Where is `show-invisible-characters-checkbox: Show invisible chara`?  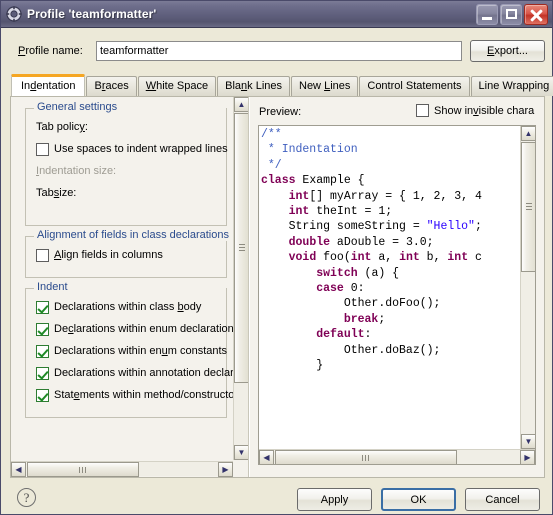 show-invisible-characters-checkbox: Show invisible chara is located at coordinates (475, 110).